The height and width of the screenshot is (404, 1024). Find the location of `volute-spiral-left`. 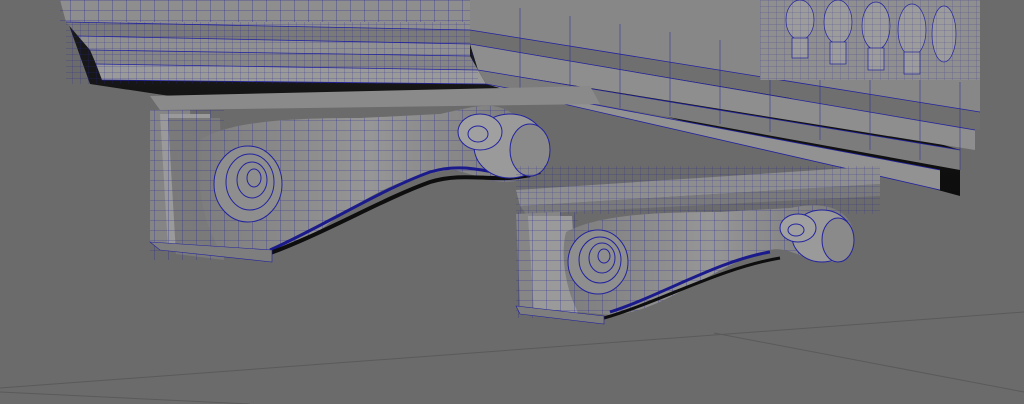

volute-spiral-left is located at coordinates (248, 184).